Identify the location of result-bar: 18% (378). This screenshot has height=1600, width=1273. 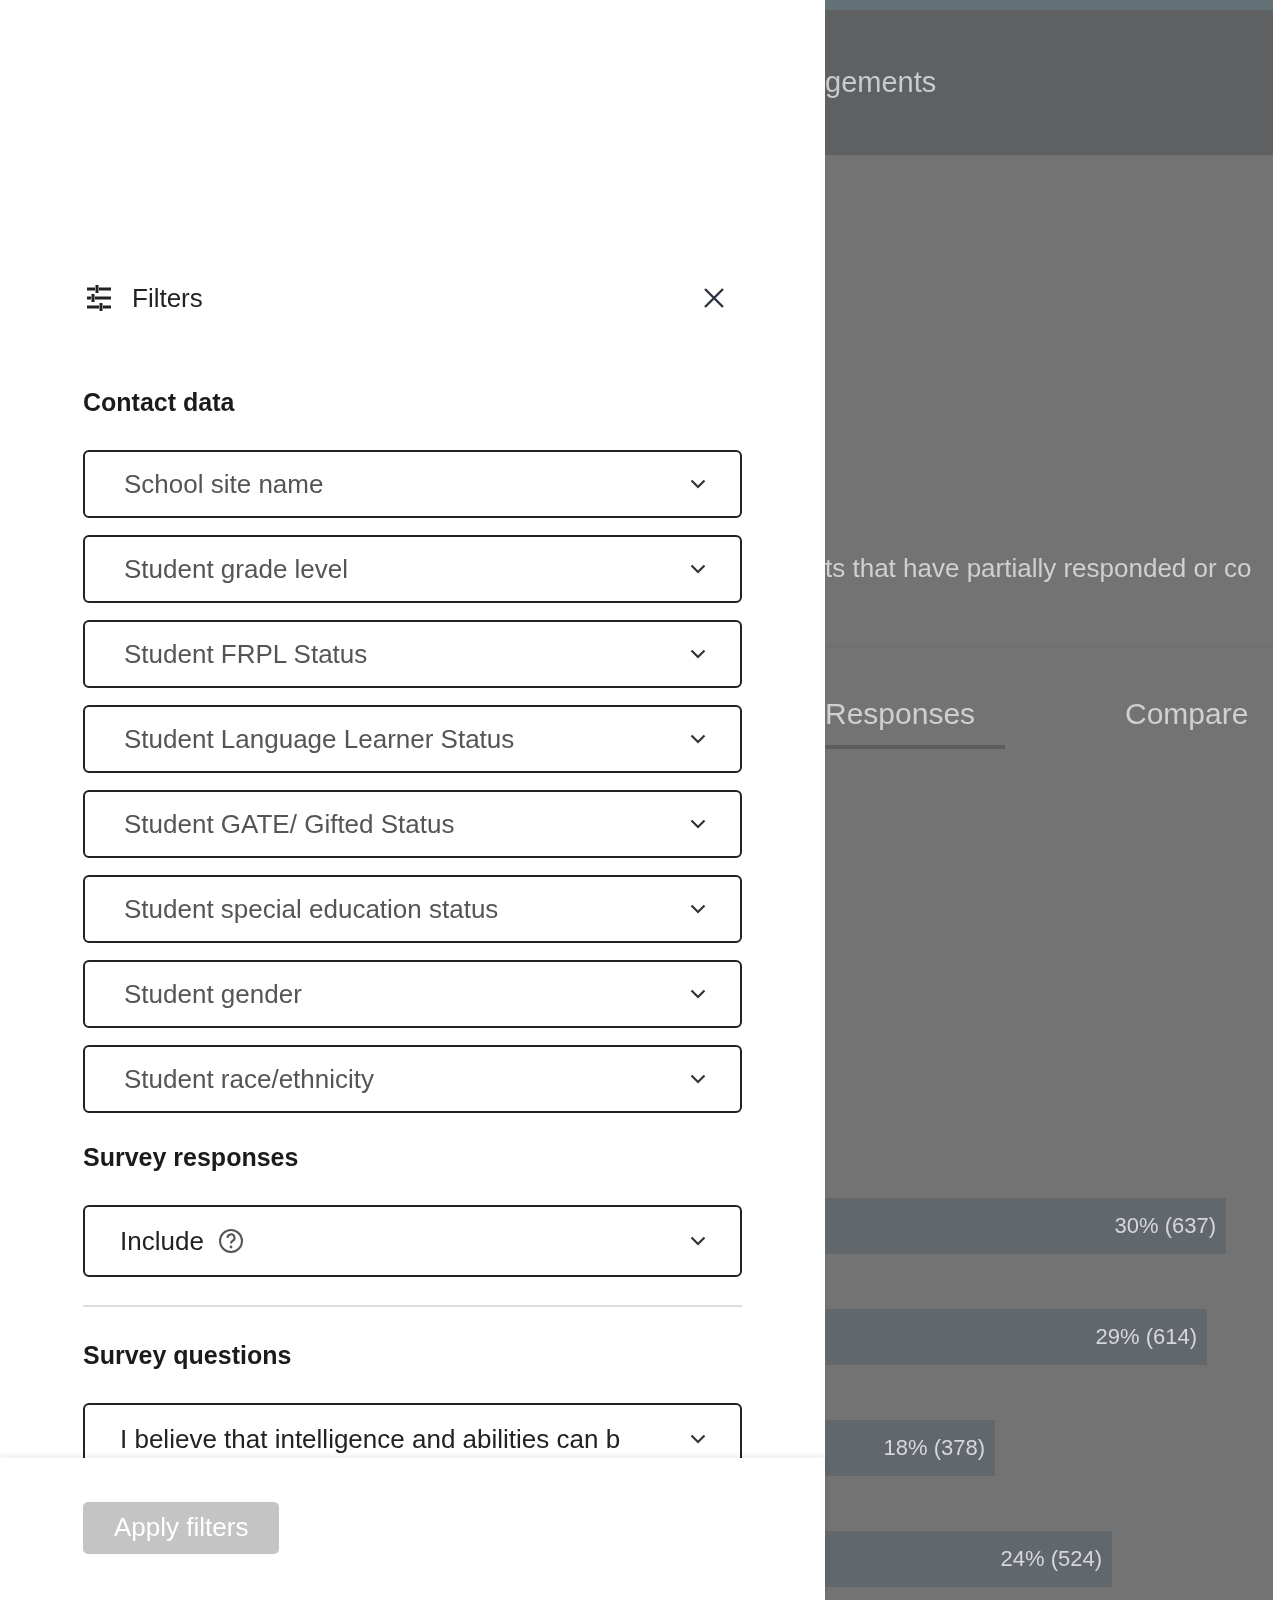
(910, 1448).